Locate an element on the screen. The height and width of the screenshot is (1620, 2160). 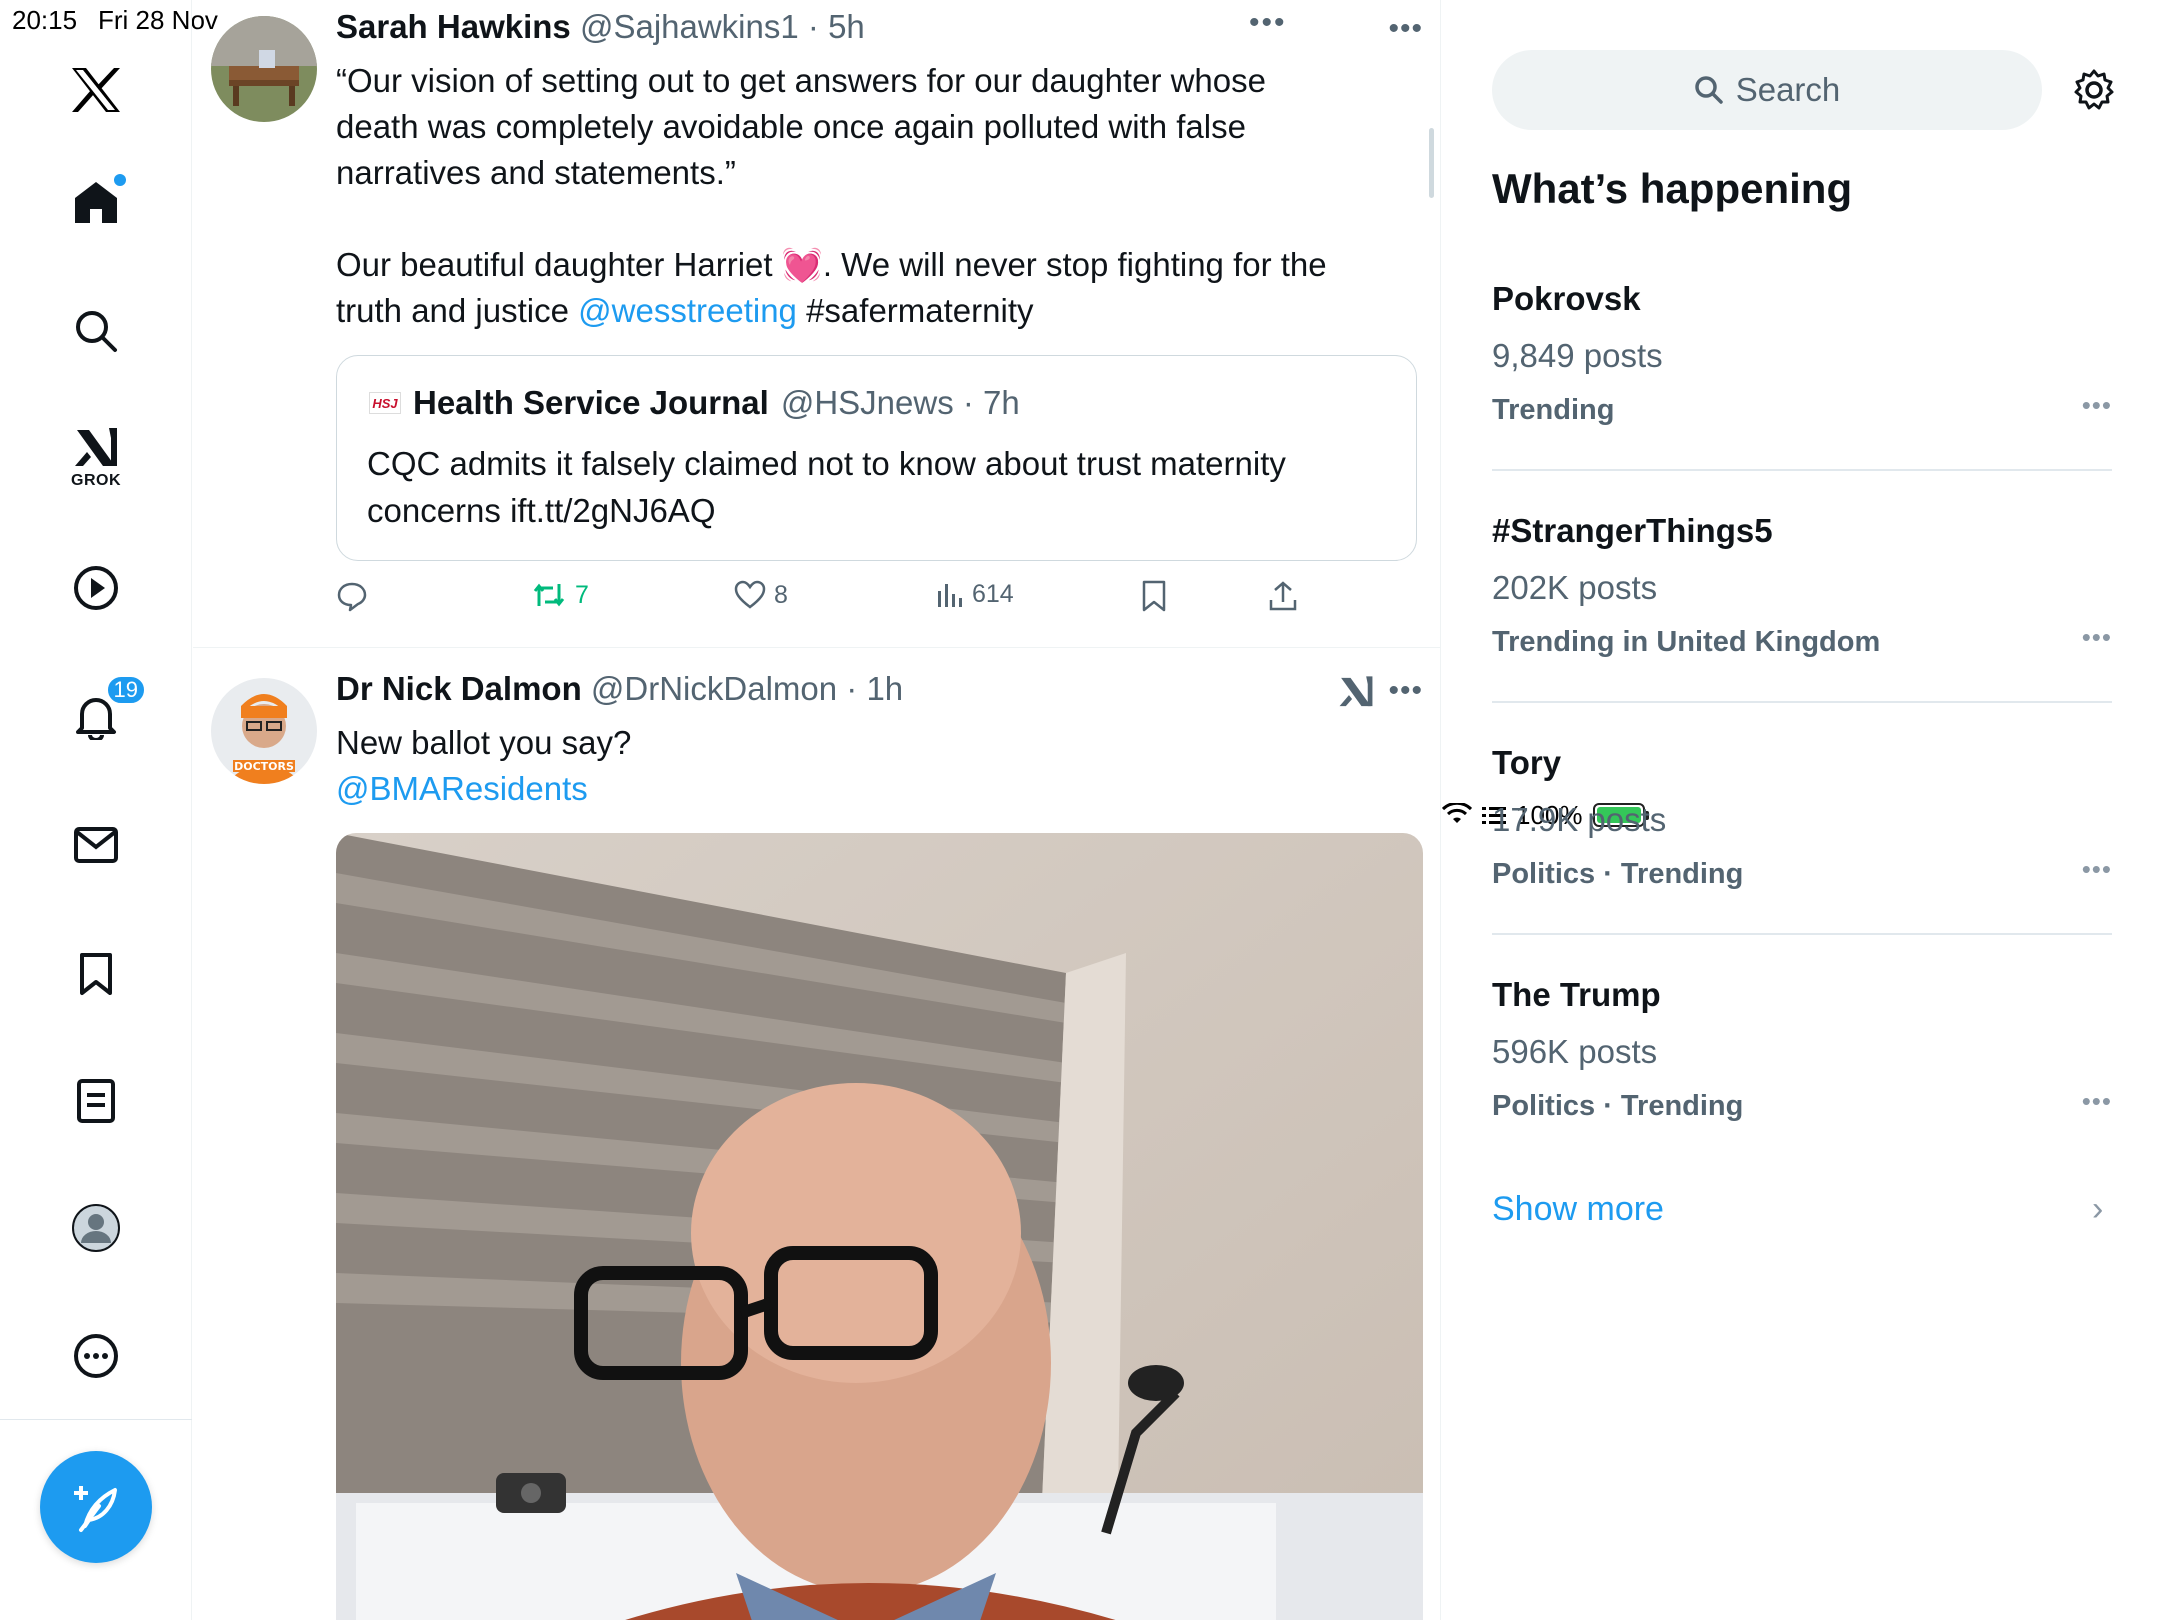
tweet-header: Sarah Hawkins @Sajhawkins1 · 5h is located at coordinates (600, 27).